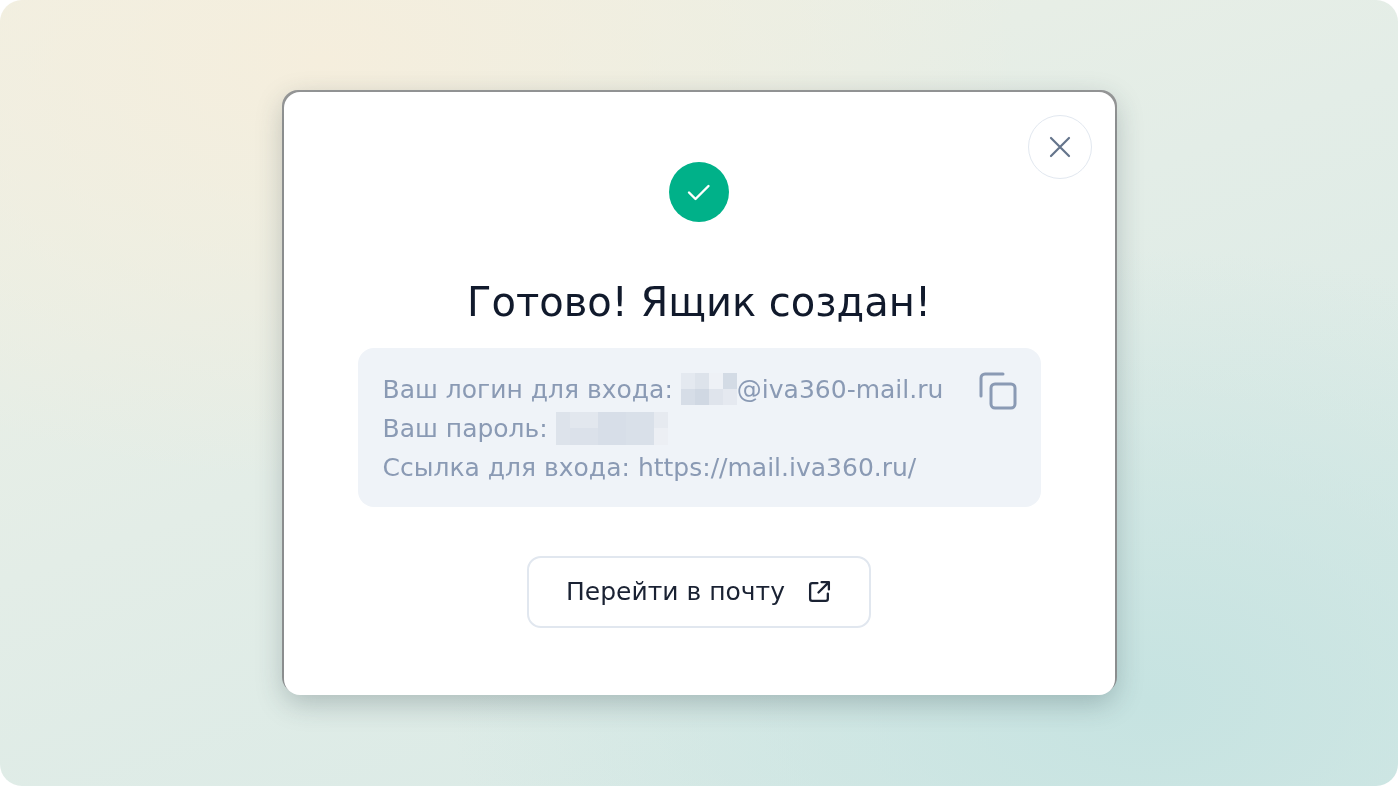 Image resolution: width=1398 pixels, height=786 pixels. What do you see at coordinates (840, 389) in the screenshot?
I see `credential-value: @iva360-mail.ru` at bounding box center [840, 389].